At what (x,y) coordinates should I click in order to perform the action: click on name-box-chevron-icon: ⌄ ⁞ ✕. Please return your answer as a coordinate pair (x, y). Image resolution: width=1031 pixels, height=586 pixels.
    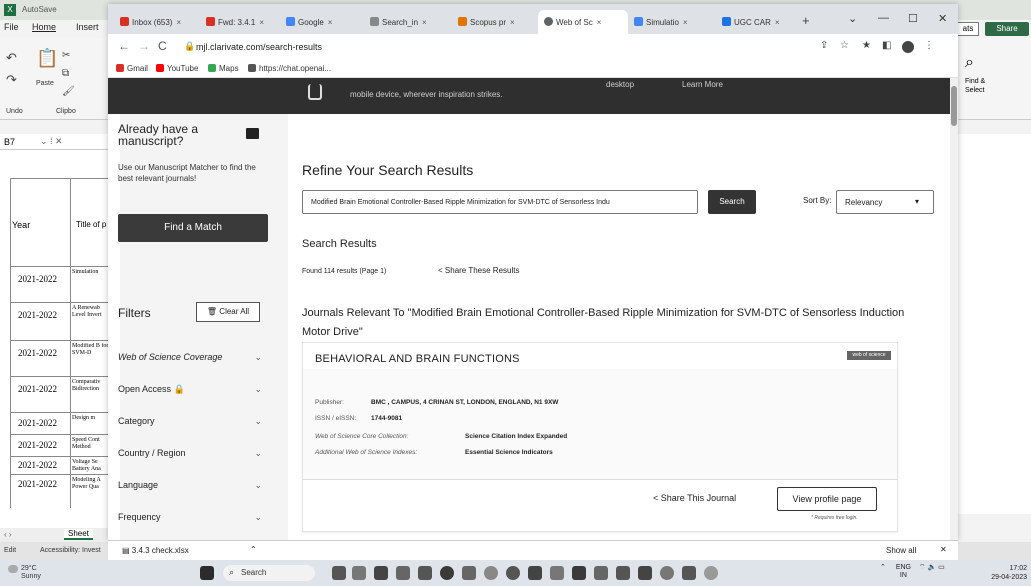
    Looking at the image, I should click on (51, 141).